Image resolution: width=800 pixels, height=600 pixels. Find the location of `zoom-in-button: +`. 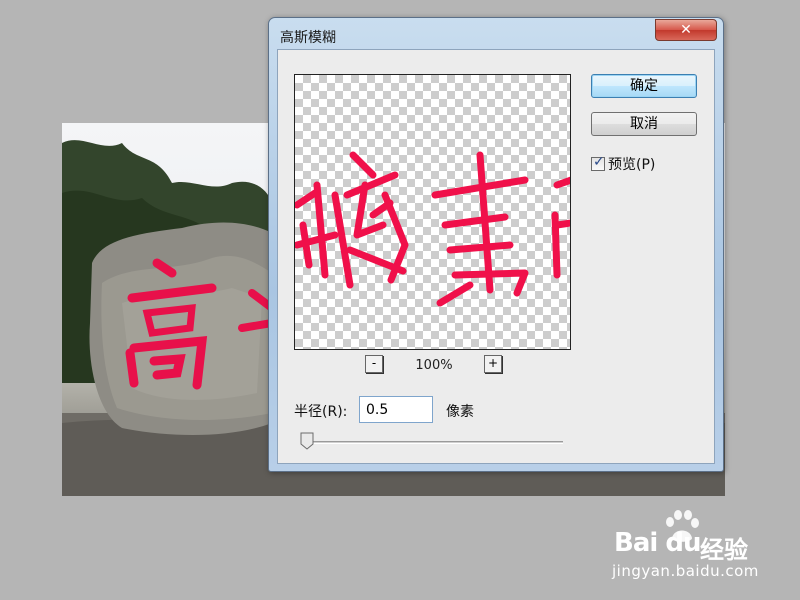

zoom-in-button: + is located at coordinates (493, 364).